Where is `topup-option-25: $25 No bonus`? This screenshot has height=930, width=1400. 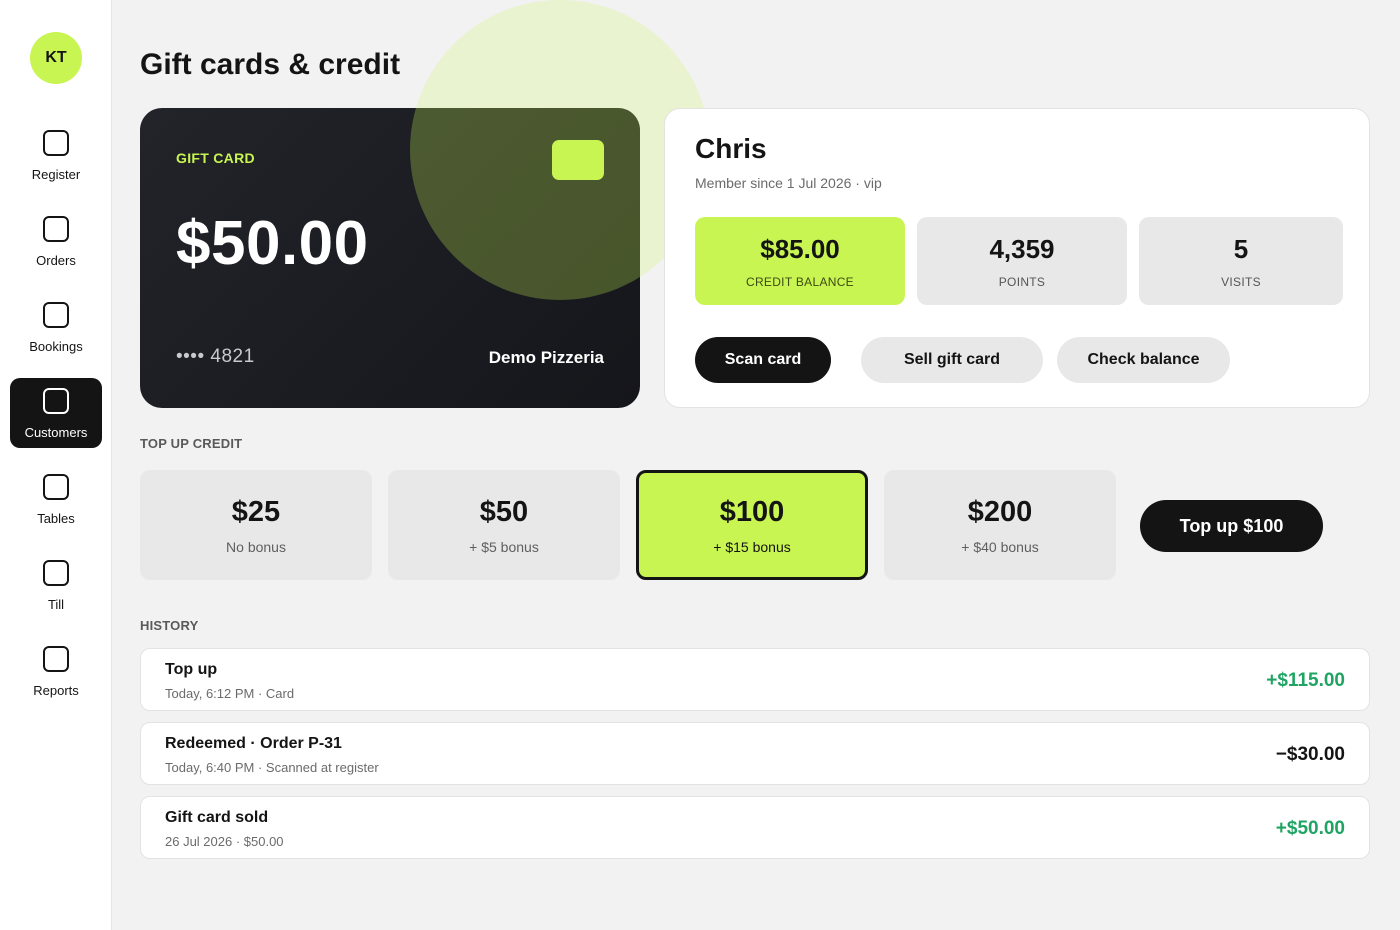 topup-option-25: $25 No bonus is located at coordinates (256, 525).